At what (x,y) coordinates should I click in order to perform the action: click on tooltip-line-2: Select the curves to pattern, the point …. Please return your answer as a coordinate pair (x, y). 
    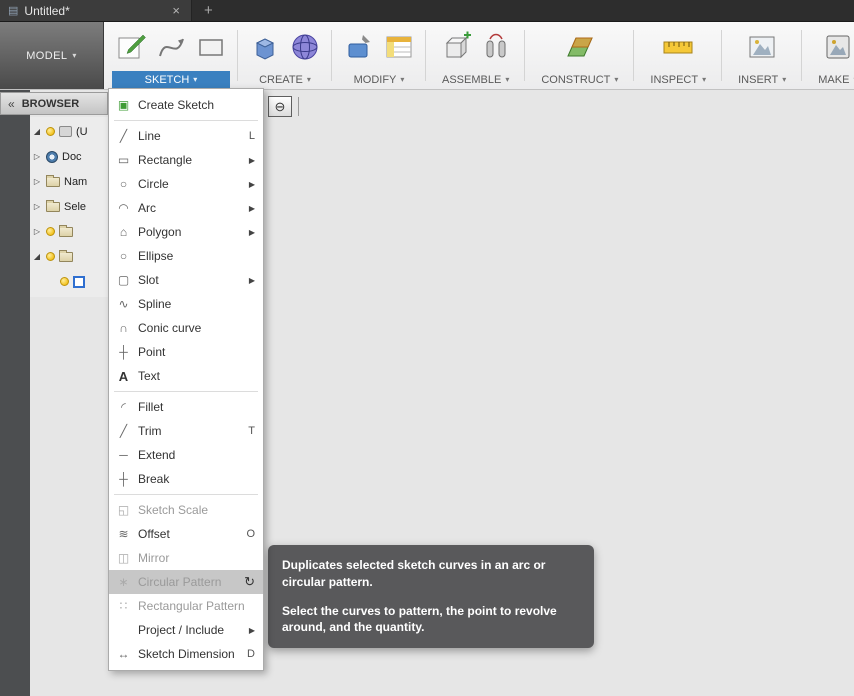
    Looking at the image, I should click on (419, 619).